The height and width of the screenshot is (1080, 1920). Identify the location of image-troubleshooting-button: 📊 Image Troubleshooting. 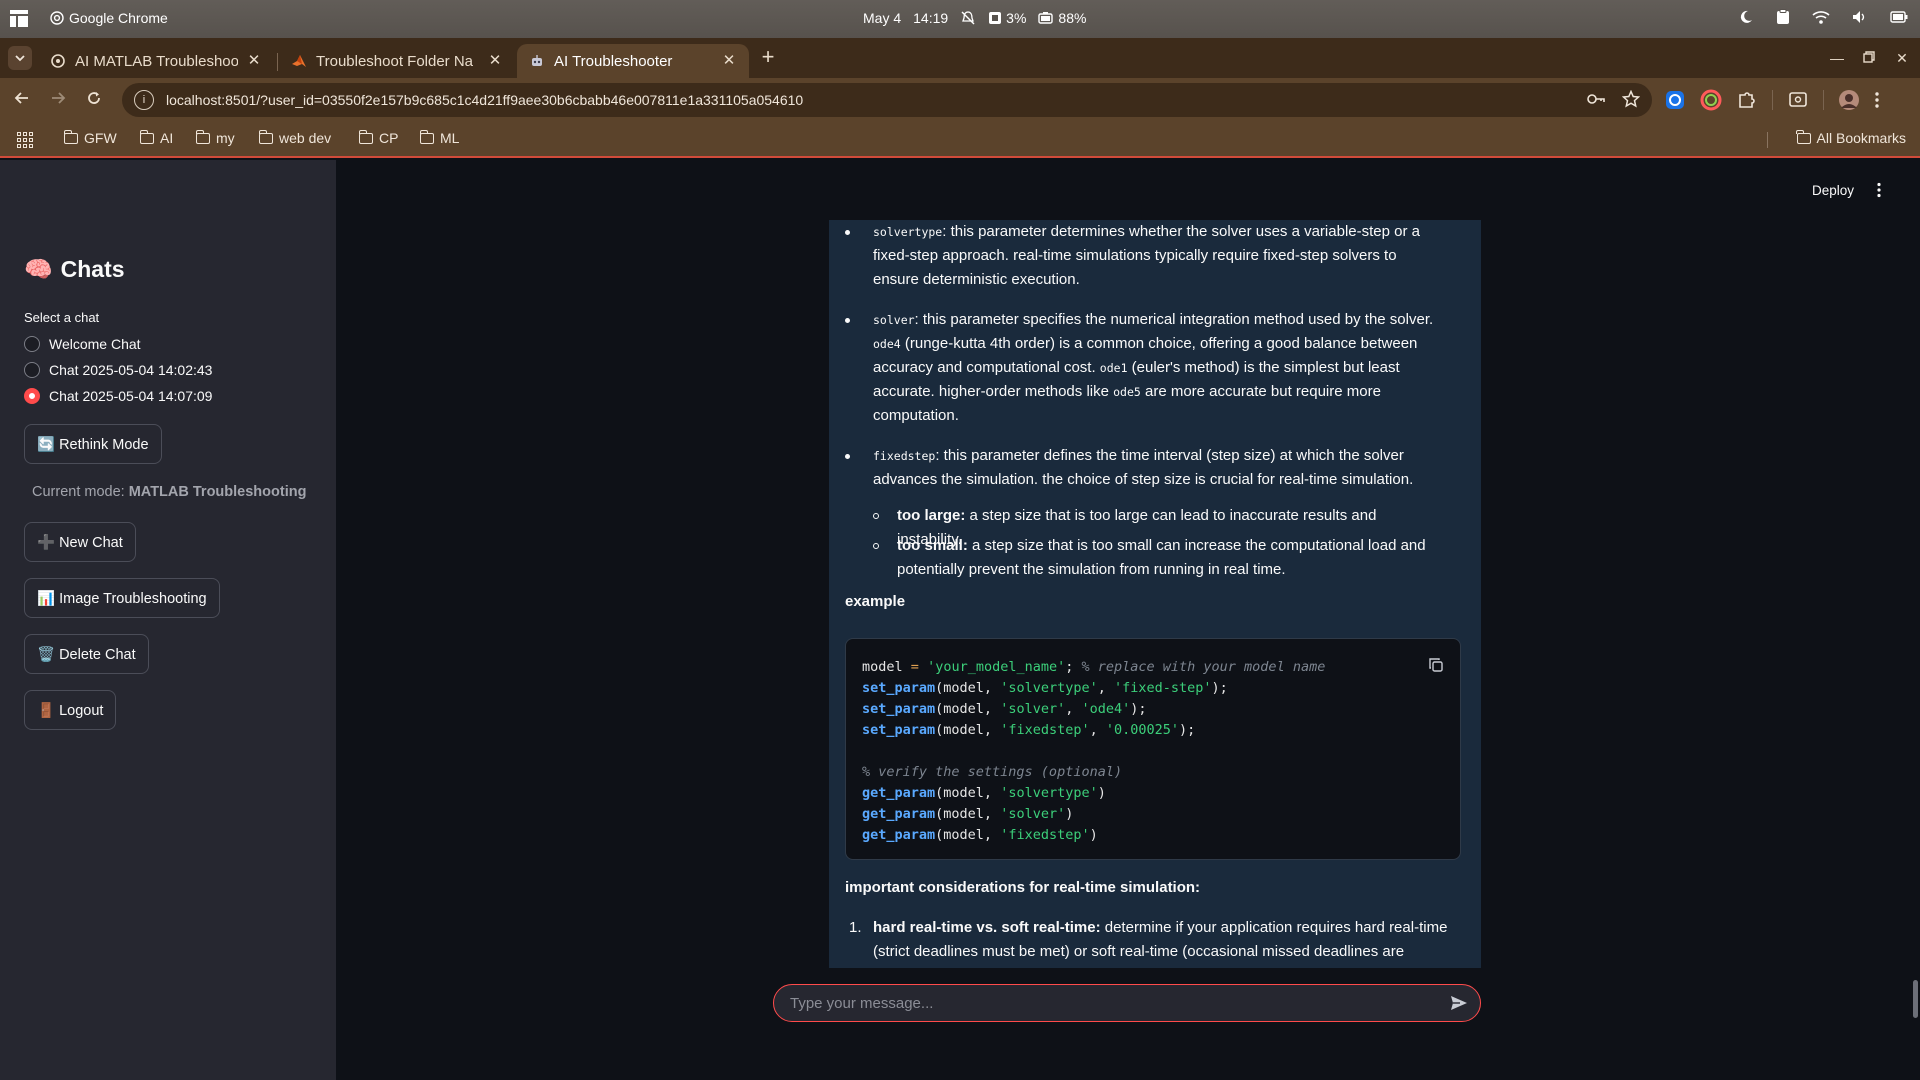
(122, 598).